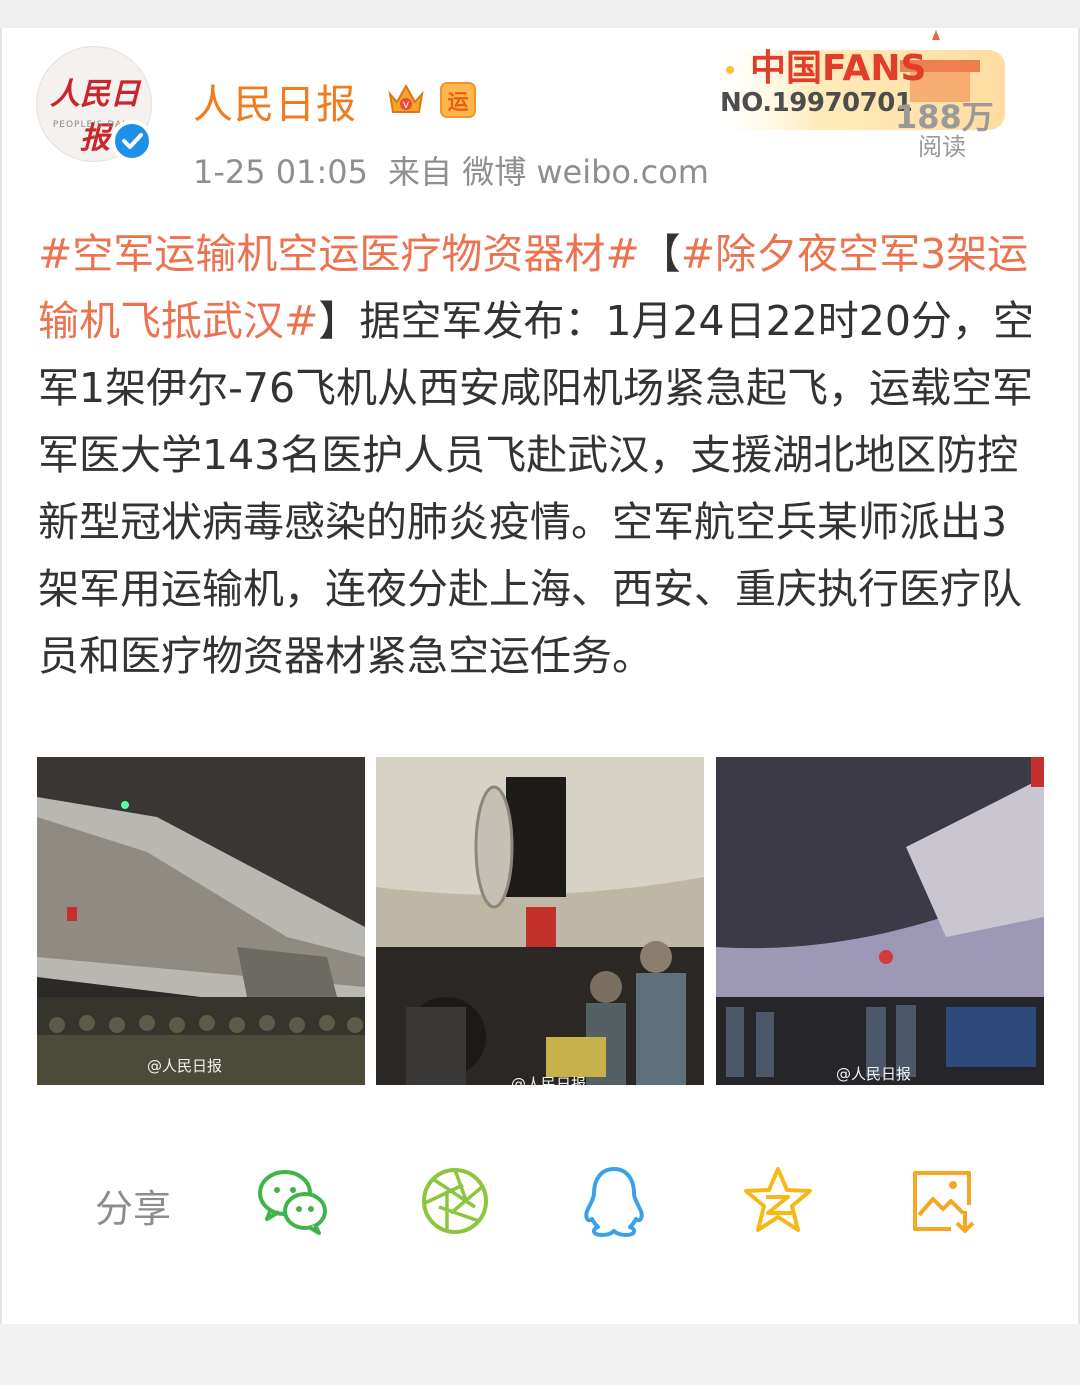 The image size is (1080, 1385). I want to click on fans-brand: 中国FANS, so click(838, 68).